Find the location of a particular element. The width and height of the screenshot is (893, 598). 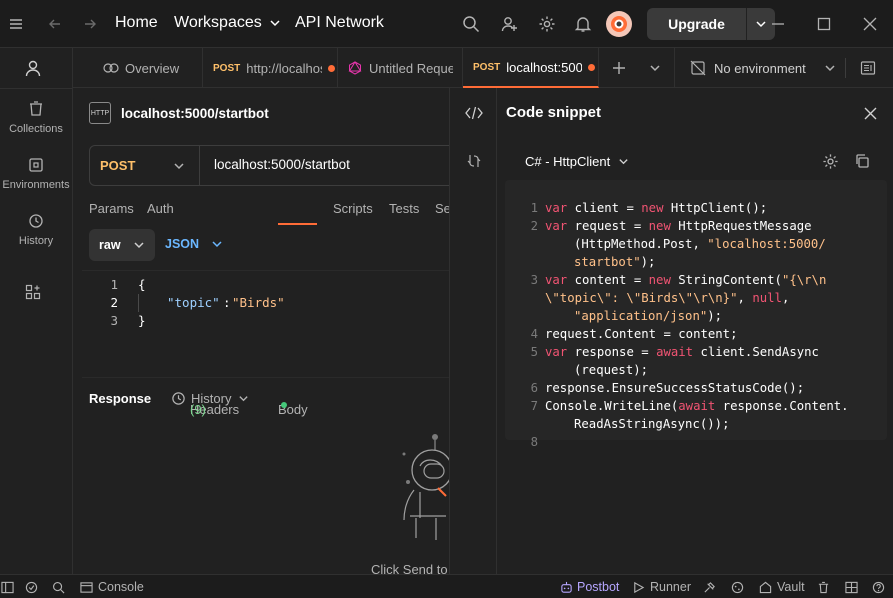

related-collections-icon is located at coordinates (474, 161).